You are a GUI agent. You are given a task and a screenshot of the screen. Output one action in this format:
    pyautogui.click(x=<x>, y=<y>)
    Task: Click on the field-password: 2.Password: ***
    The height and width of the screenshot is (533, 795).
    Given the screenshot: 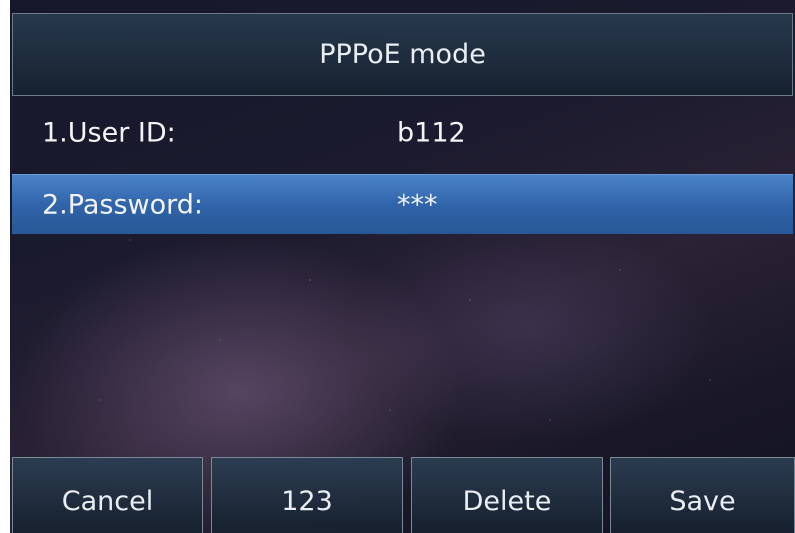 What is the action you would take?
    pyautogui.click(x=402, y=204)
    